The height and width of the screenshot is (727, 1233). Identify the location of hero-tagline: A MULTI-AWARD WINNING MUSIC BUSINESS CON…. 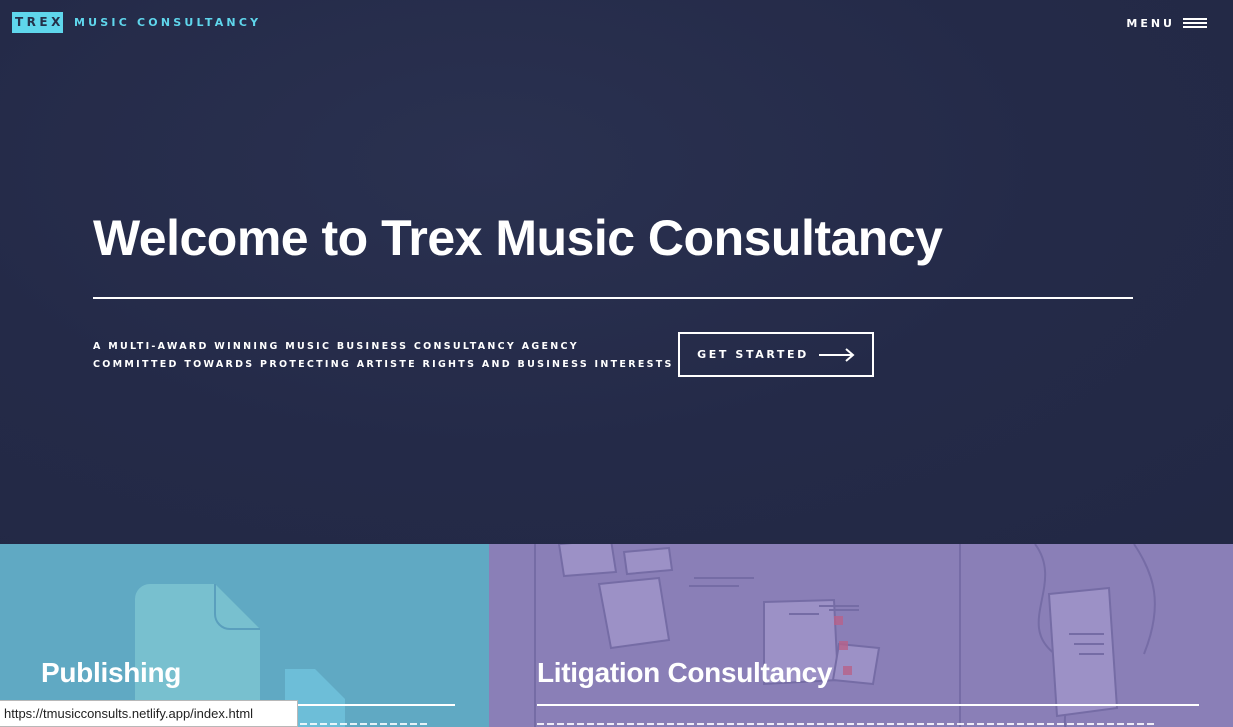
(383, 356).